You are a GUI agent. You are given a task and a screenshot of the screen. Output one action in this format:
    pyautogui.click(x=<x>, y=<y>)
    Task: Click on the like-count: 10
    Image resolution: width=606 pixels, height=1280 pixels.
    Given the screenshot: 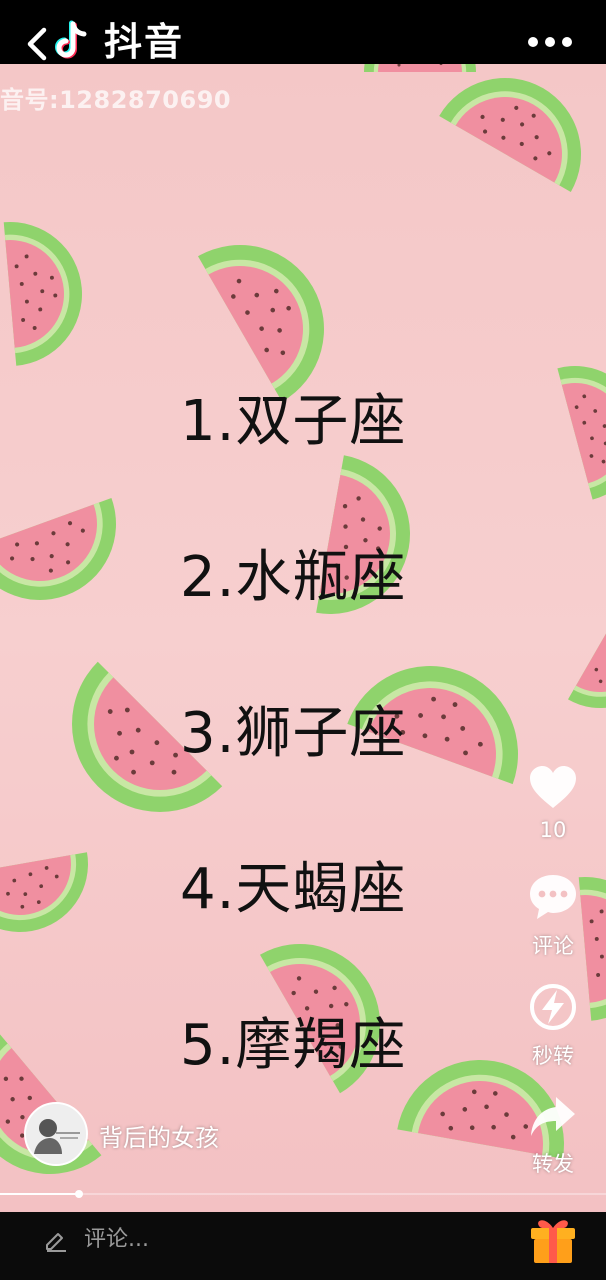 What is the action you would take?
    pyautogui.click(x=553, y=830)
    